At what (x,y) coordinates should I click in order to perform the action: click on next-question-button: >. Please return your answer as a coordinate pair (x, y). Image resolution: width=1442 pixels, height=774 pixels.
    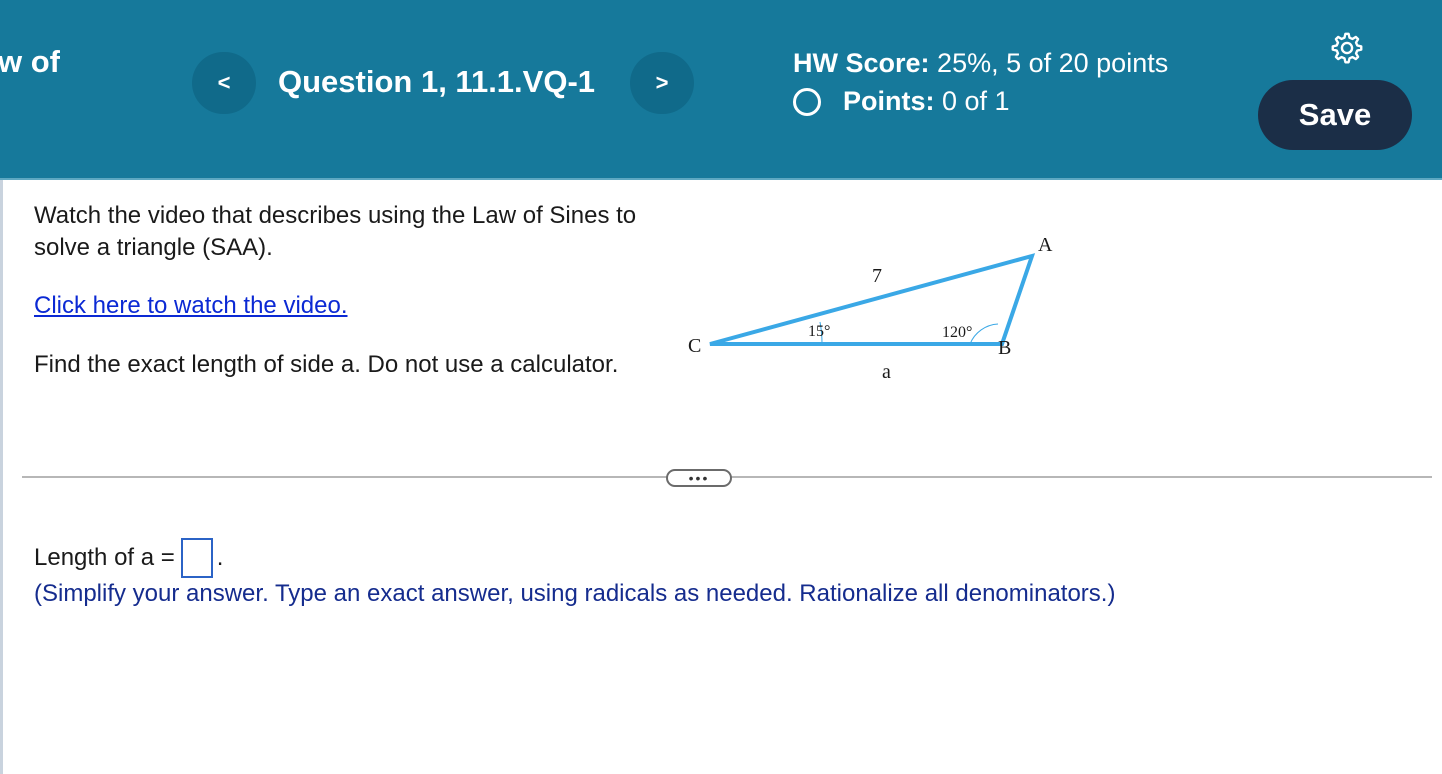
    Looking at the image, I should click on (662, 83).